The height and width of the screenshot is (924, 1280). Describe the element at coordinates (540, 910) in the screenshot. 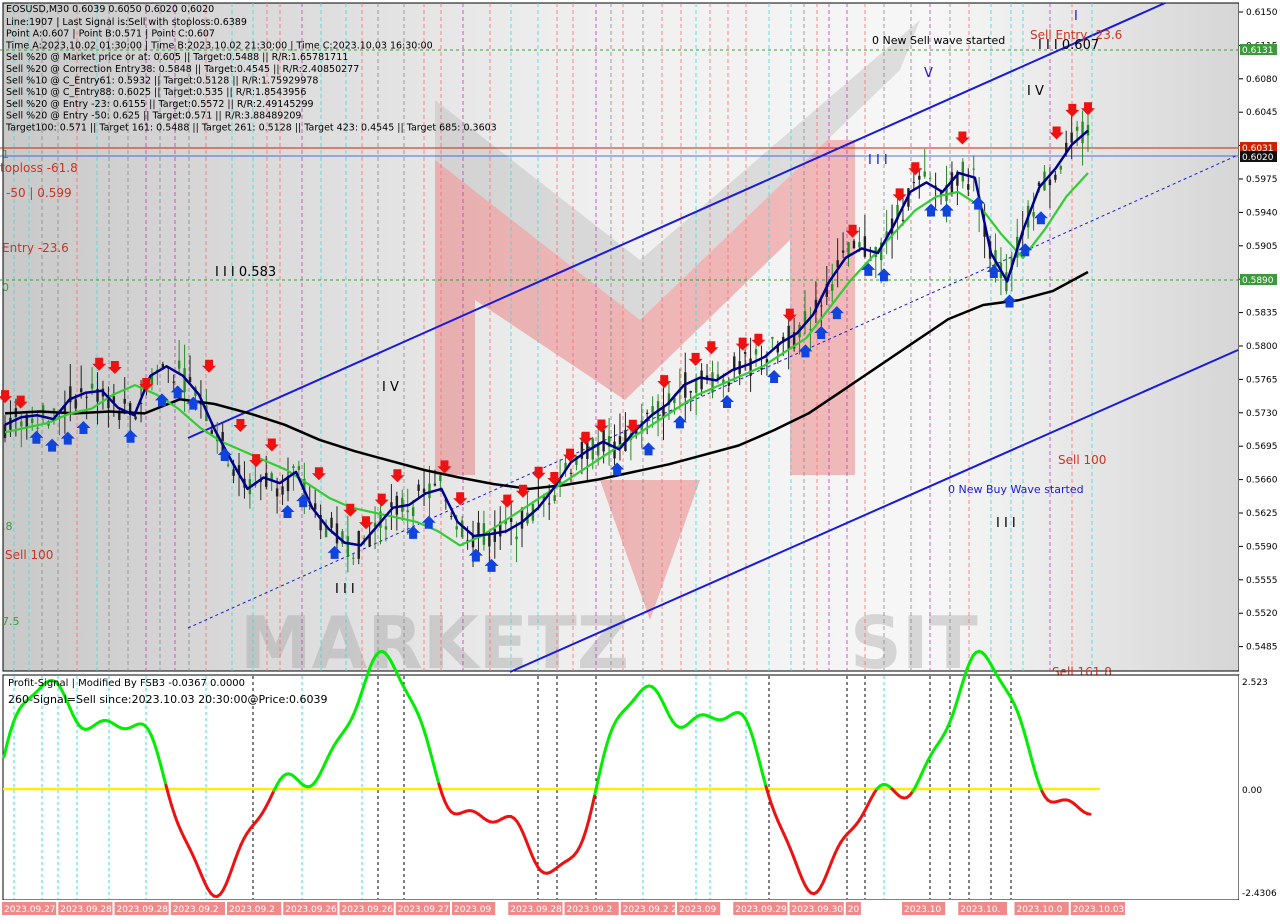

I see `time-label: 2023.09.28 0` at that location.